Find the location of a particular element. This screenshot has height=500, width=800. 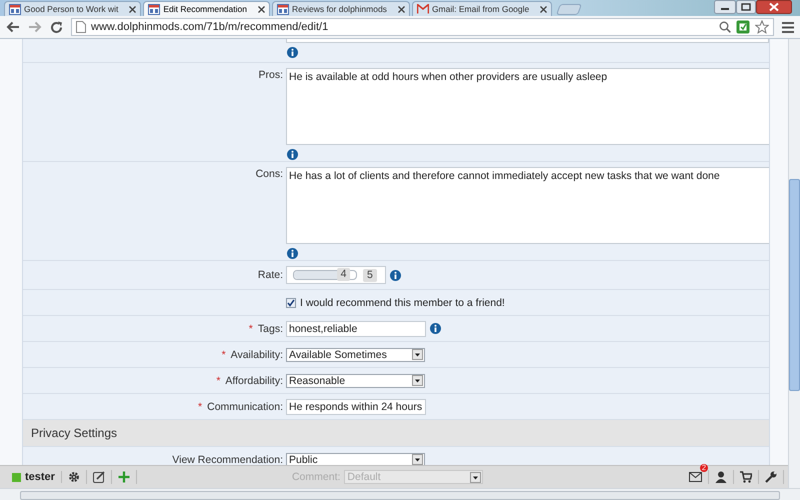

field-label: Cons: is located at coordinates (269, 174).